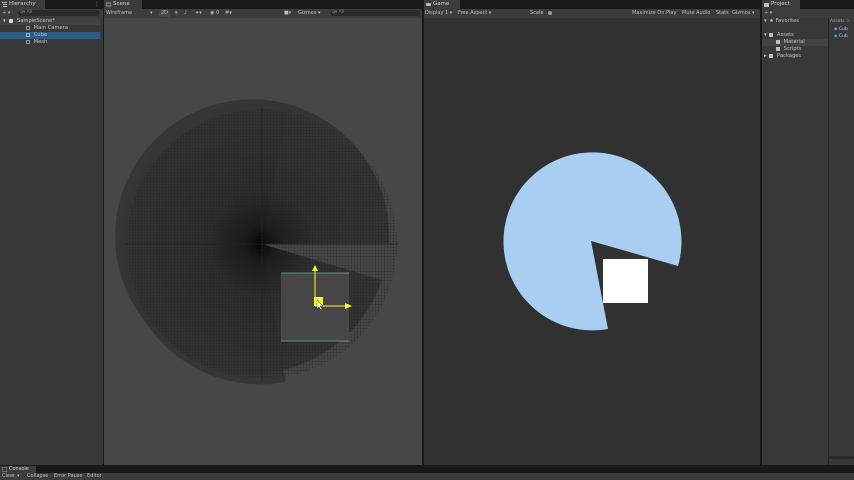  Describe the element at coordinates (287, 13) in the screenshot. I see `camera-icon: ■▾` at that location.